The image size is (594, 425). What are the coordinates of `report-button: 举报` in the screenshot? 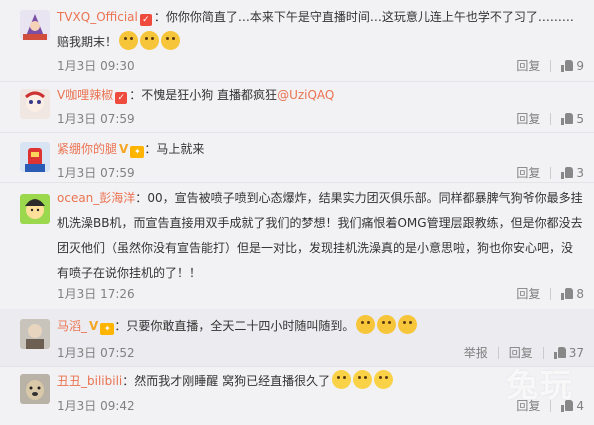 It's located at (476, 352).